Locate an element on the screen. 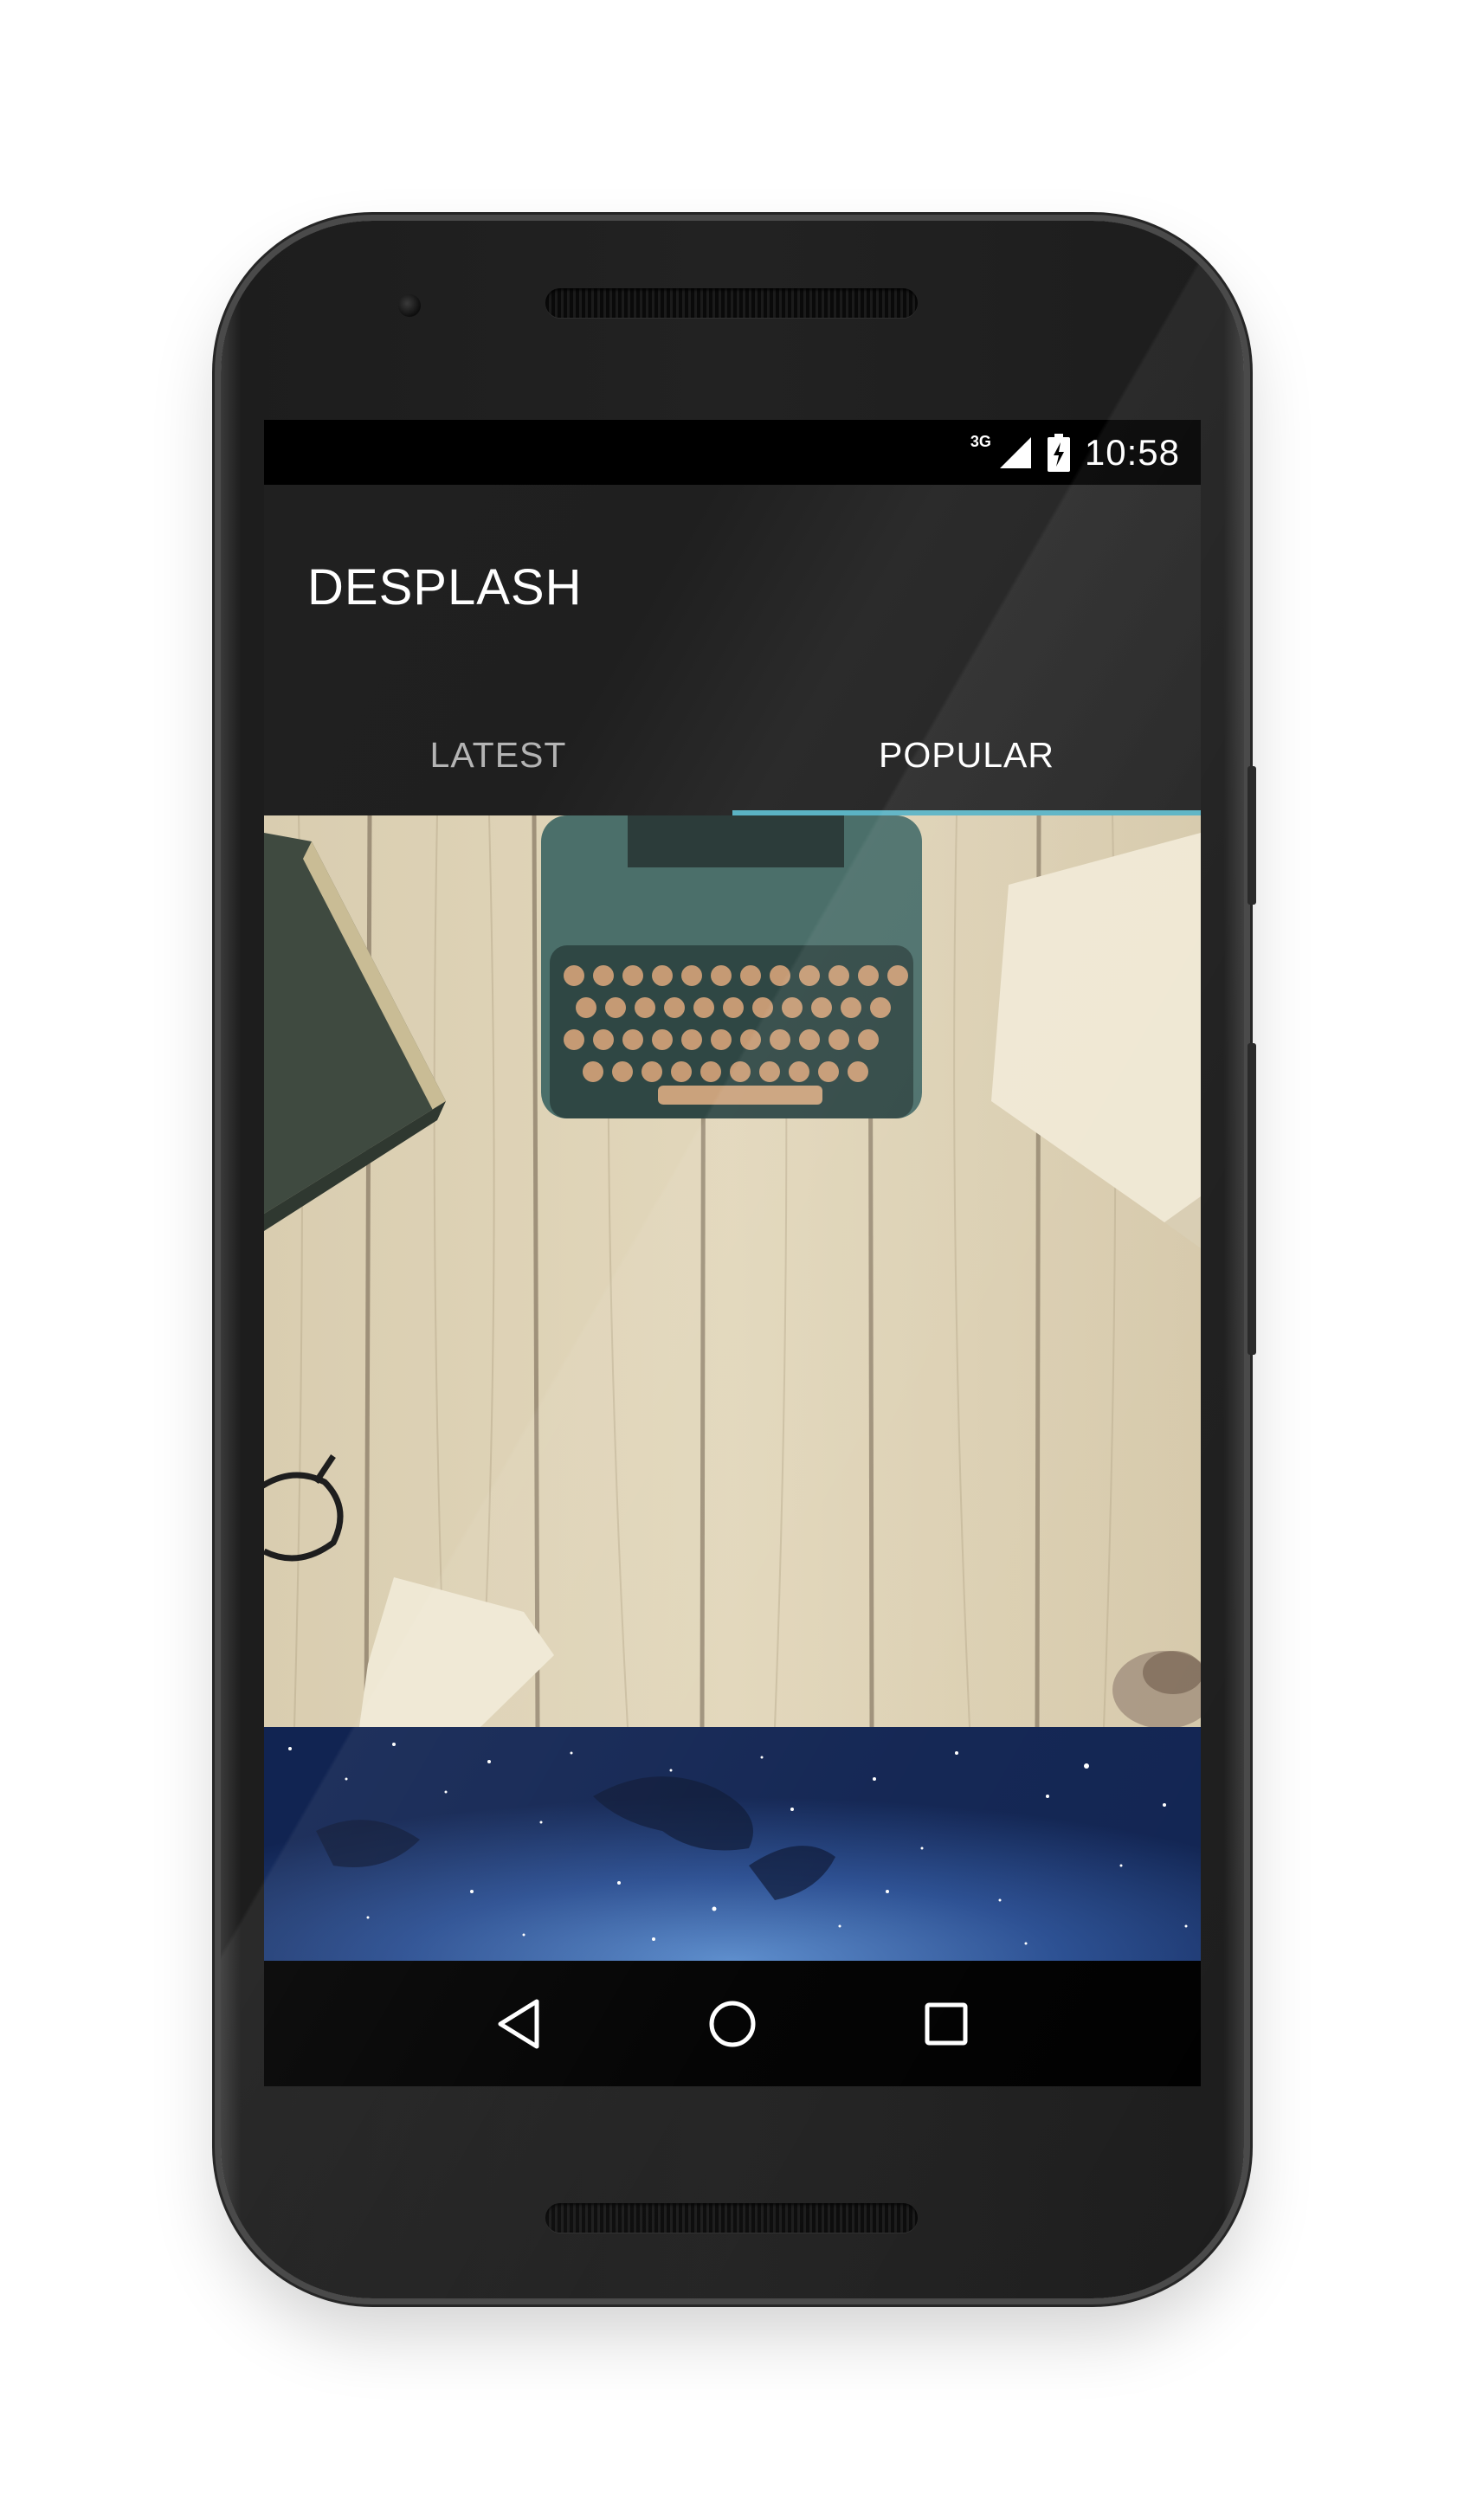  navigation-bar is located at coordinates (733, 2023).